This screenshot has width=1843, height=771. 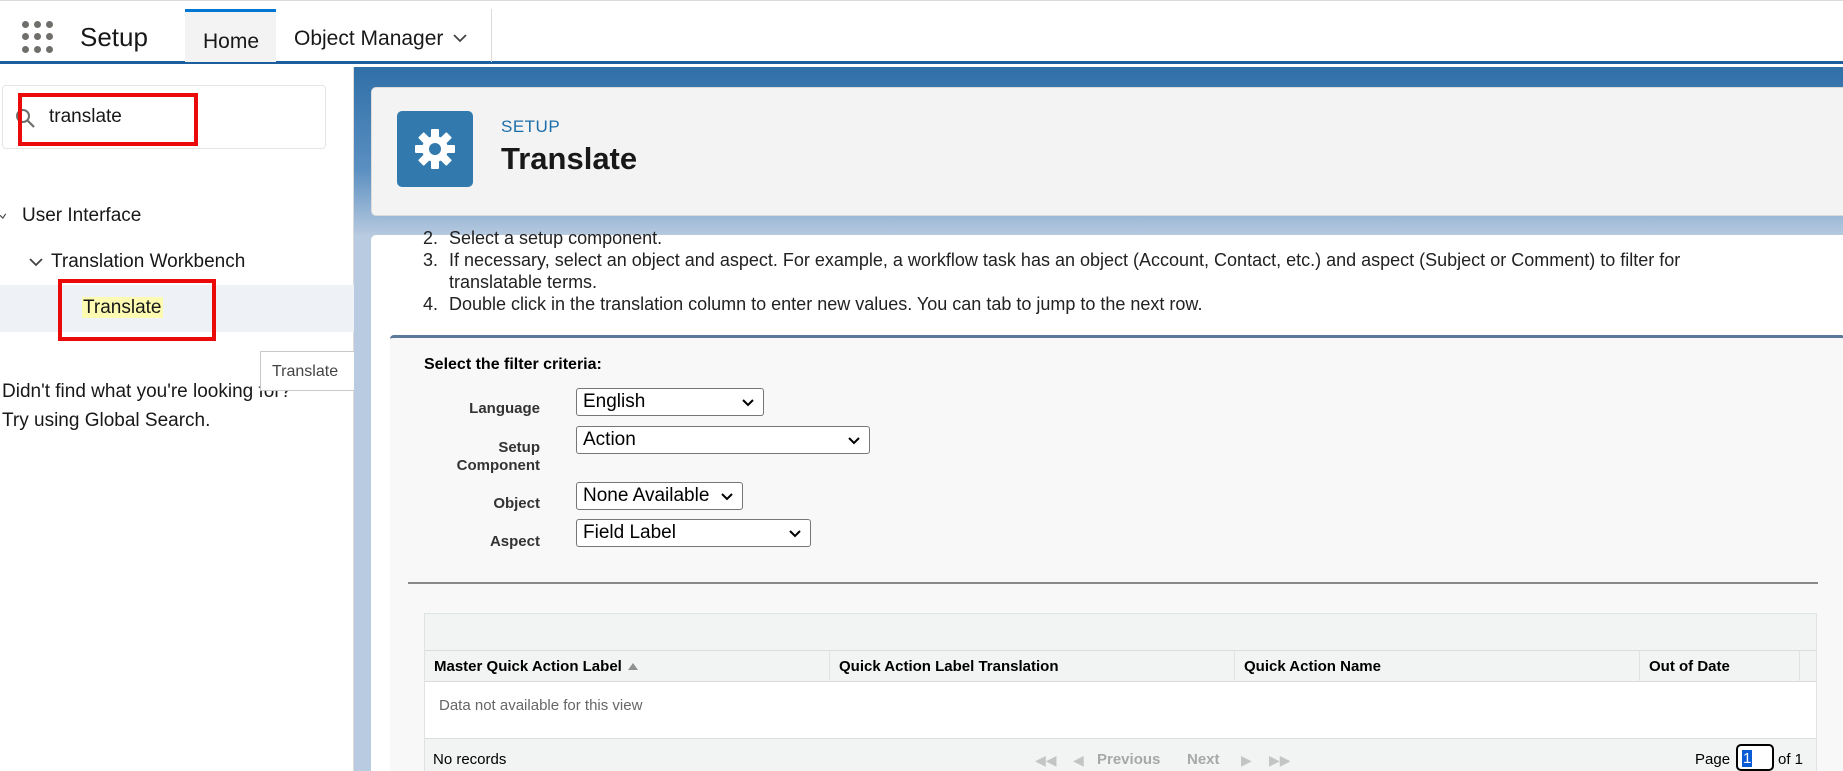 What do you see at coordinates (670, 402) in the screenshot?
I see `language-select: English` at bounding box center [670, 402].